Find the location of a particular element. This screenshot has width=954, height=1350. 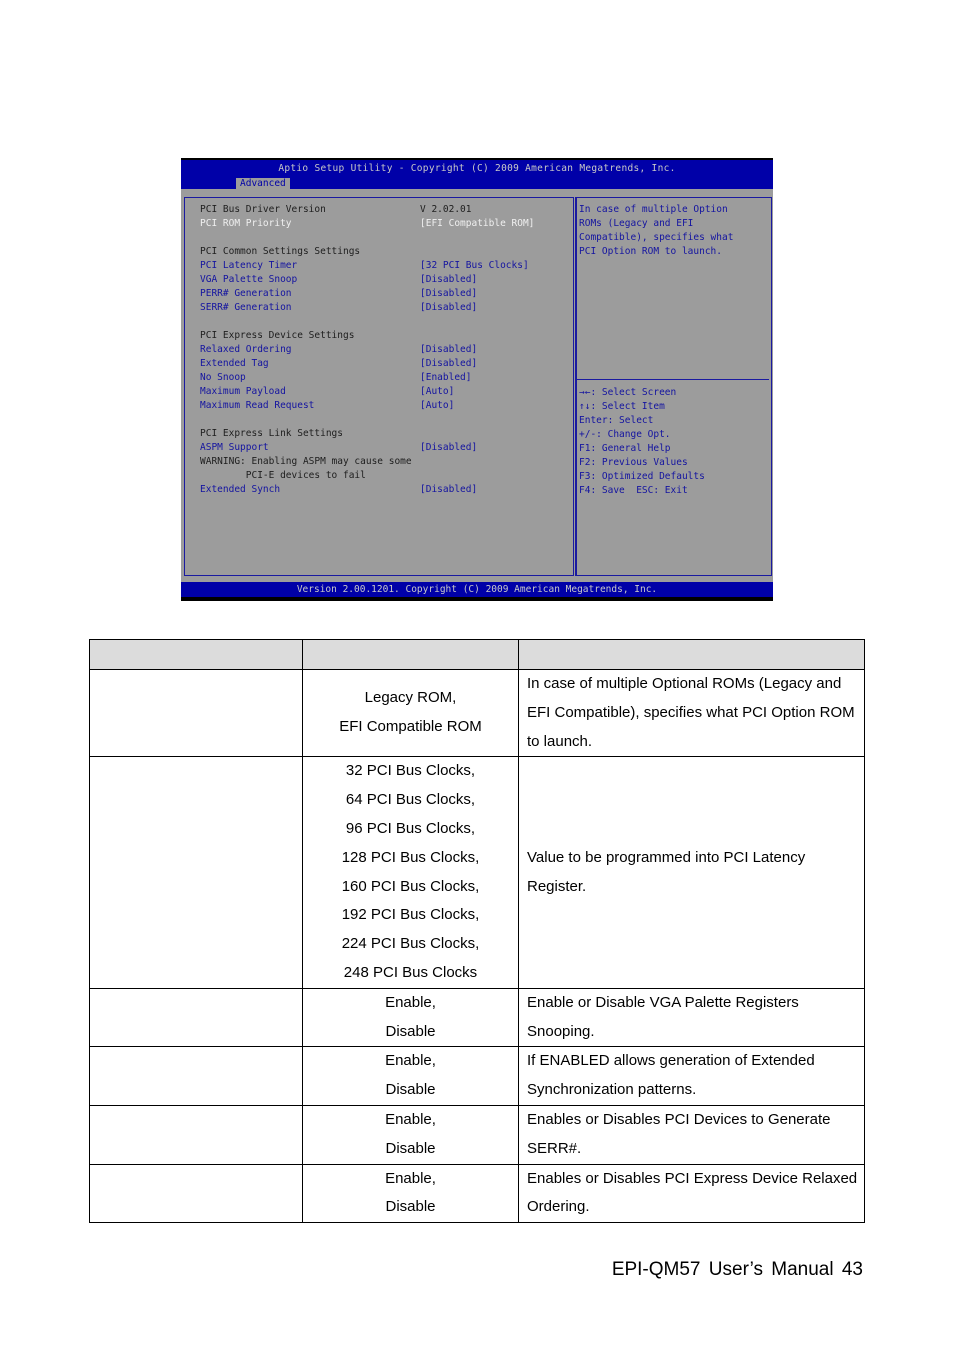

options-cell: Legacy ROM, EFI Compatible ROM is located at coordinates (410, 713).